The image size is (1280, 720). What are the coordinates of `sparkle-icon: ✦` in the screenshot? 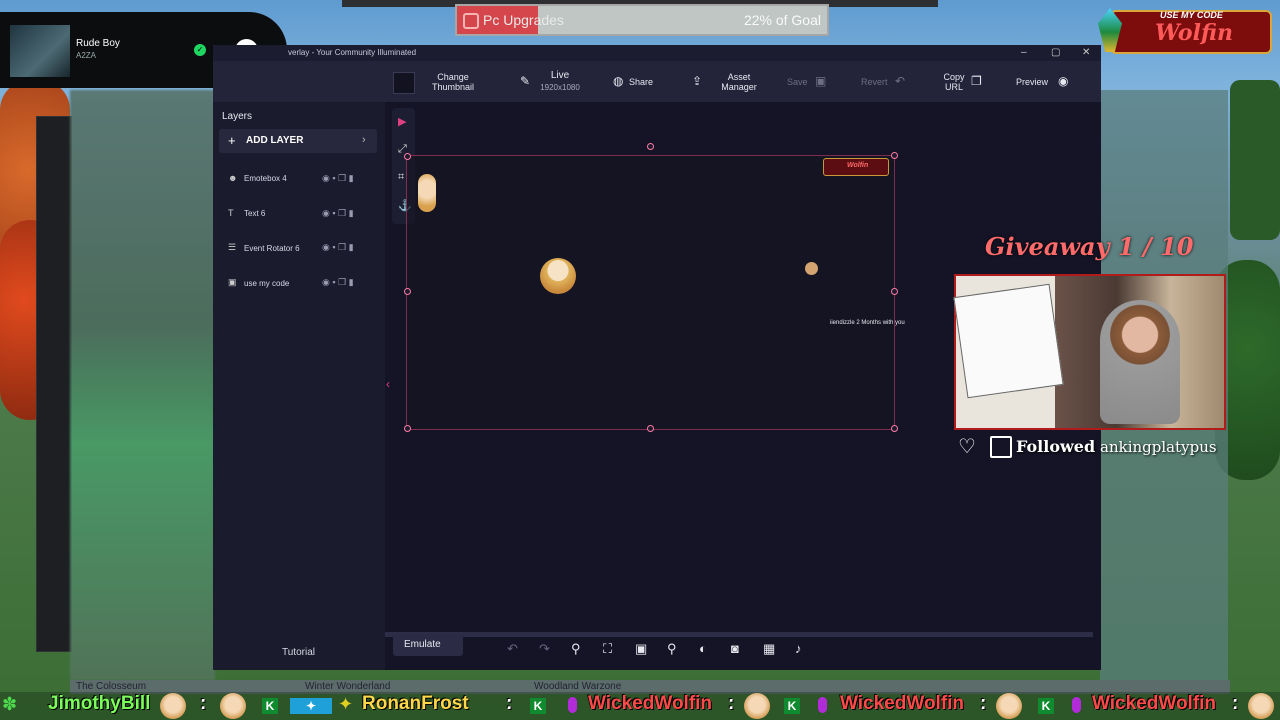 It's located at (346, 704).